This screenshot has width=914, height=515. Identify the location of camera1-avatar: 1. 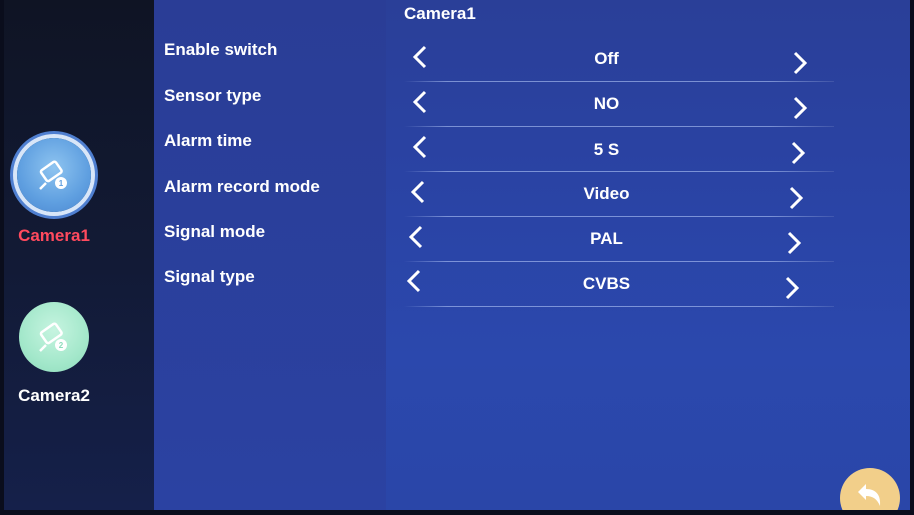
(54, 175).